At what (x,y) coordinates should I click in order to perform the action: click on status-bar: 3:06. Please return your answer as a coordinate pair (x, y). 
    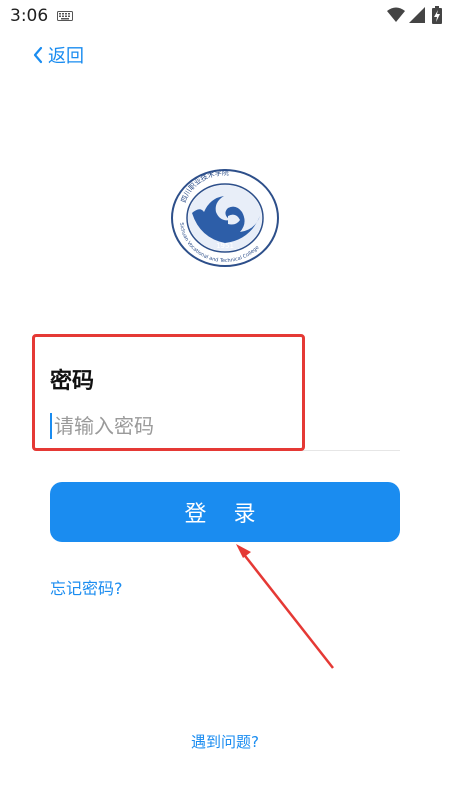
    Looking at the image, I should click on (225, 15).